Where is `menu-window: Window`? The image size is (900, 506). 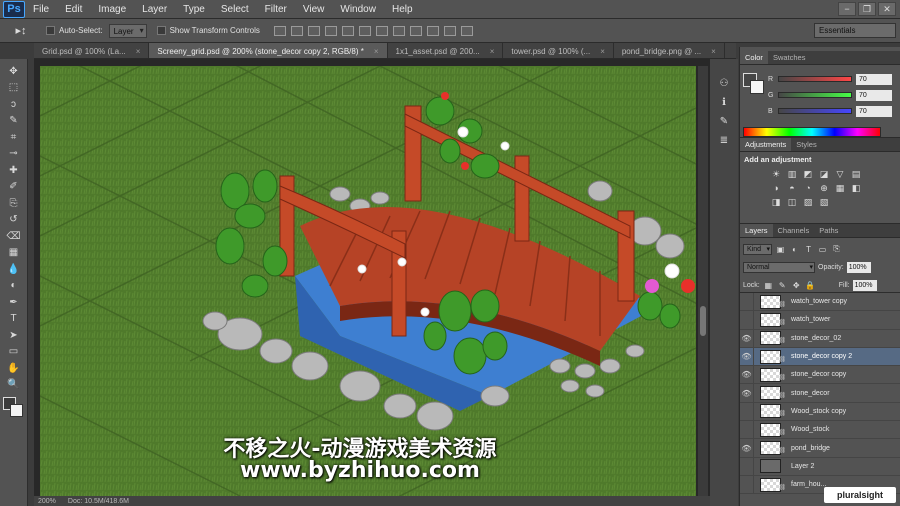 menu-window: Window is located at coordinates (358, 9).